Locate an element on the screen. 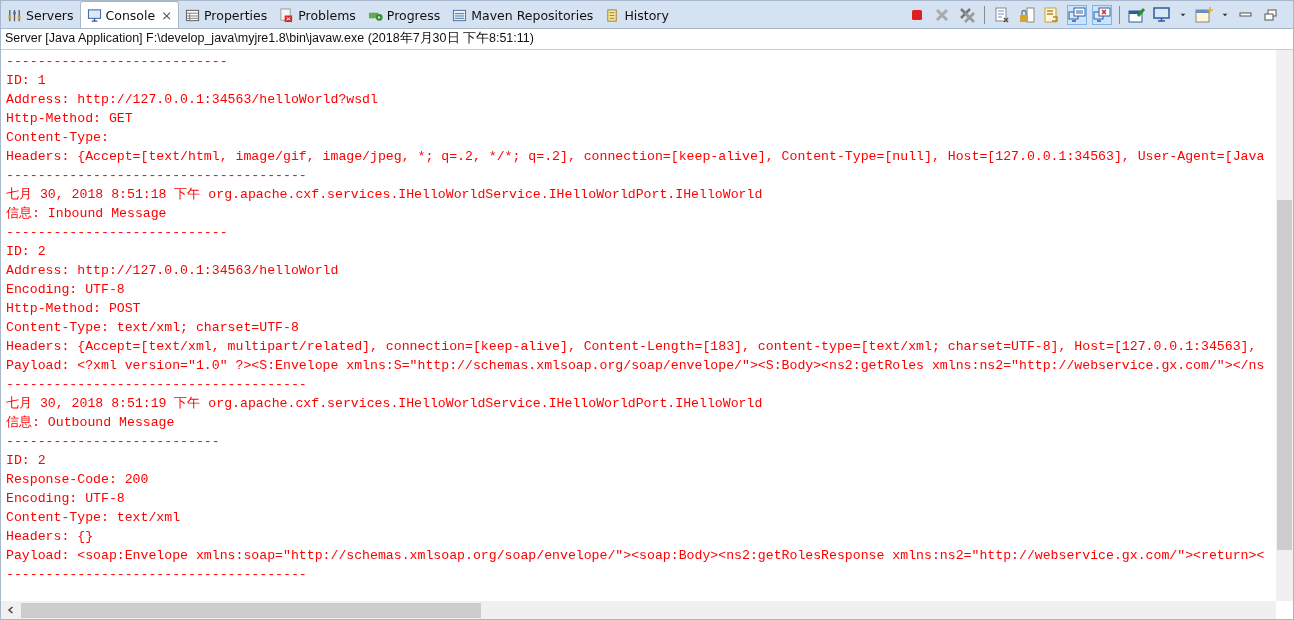 This screenshot has height=620, width=1294. console-error-icon is located at coordinates (1102, 14).